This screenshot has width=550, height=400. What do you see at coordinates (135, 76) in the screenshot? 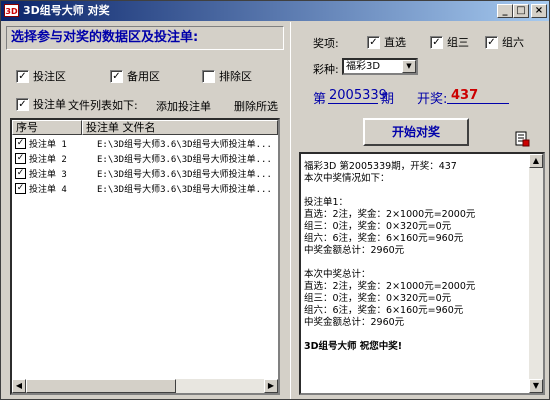
I see `check-spare-area: ✓ 备用区` at bounding box center [135, 76].